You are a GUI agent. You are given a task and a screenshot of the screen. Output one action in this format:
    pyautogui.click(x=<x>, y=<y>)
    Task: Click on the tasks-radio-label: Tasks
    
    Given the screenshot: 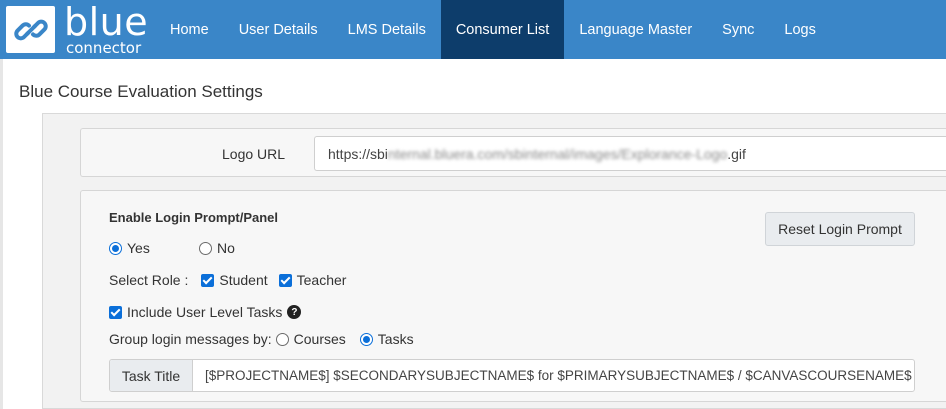 What is the action you would take?
    pyautogui.click(x=396, y=339)
    